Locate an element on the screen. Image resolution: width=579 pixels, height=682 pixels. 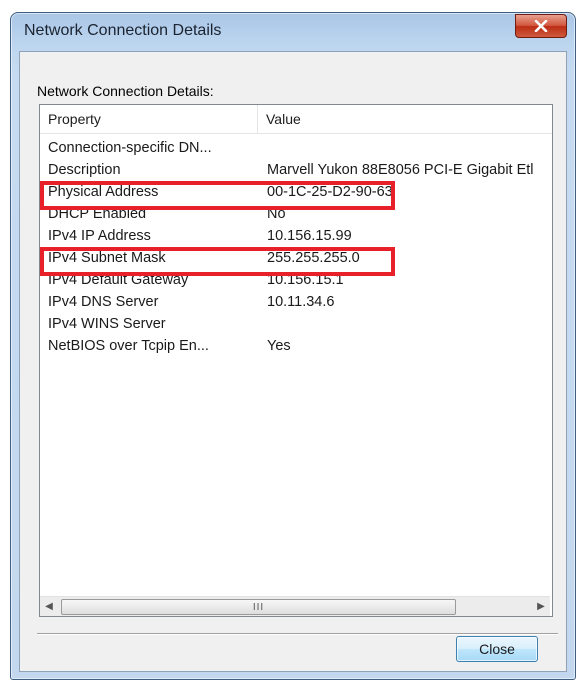
list-row: NetBIOS over Tcpip En... Yes is located at coordinates (296, 347).